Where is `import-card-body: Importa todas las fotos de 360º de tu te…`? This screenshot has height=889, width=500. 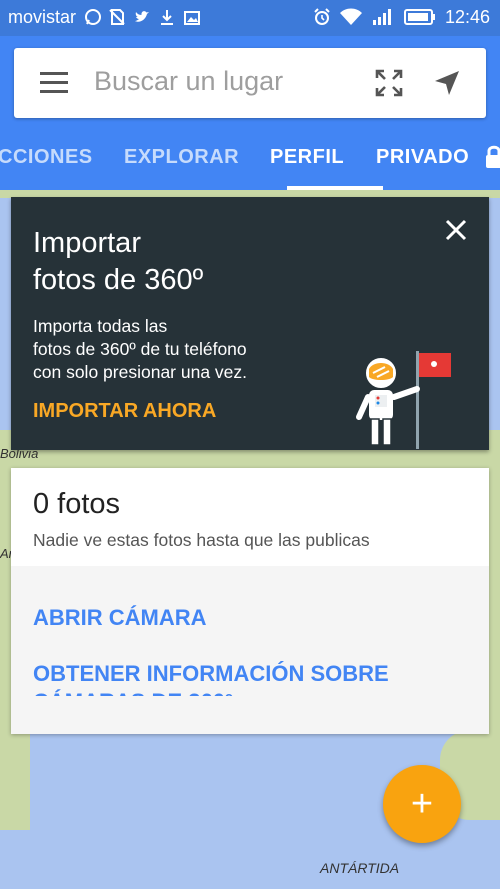
import-card-body: Importa todas las fotos de 360º de tu te… is located at coordinates (173, 349).